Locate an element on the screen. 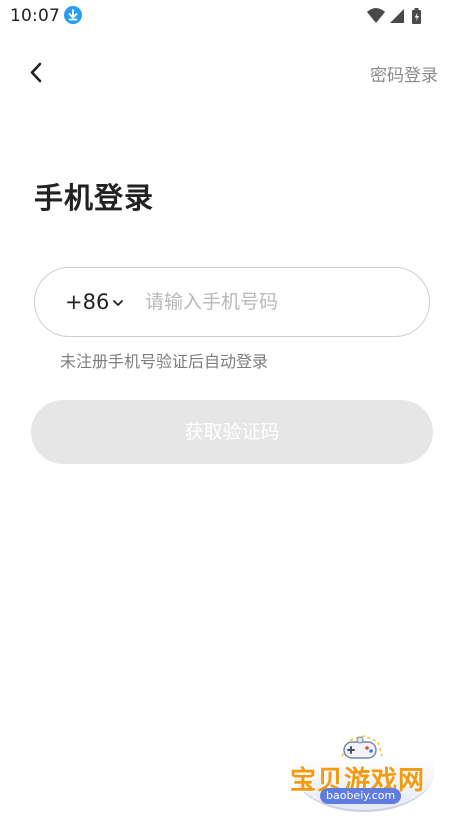 This screenshot has width=464, height=825. wifi-icon is located at coordinates (376, 15).